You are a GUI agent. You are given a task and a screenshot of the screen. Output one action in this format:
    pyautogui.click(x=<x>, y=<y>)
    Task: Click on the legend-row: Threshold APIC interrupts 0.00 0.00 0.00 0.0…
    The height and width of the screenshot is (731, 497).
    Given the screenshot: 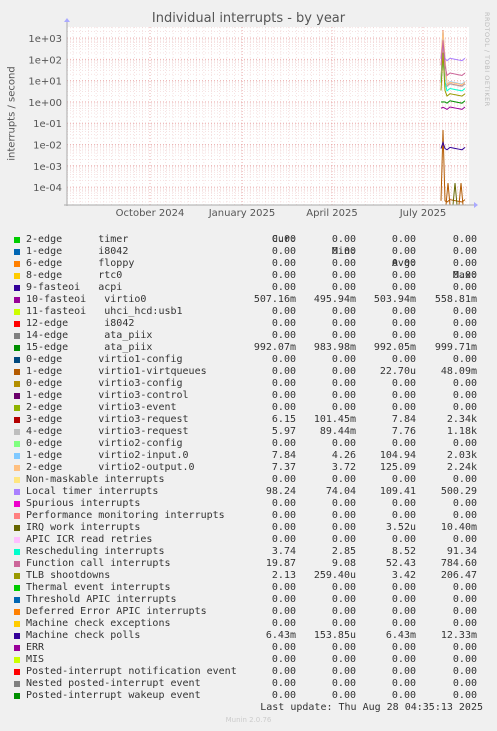 What is the action you would take?
    pyautogui.click(x=252, y=600)
    